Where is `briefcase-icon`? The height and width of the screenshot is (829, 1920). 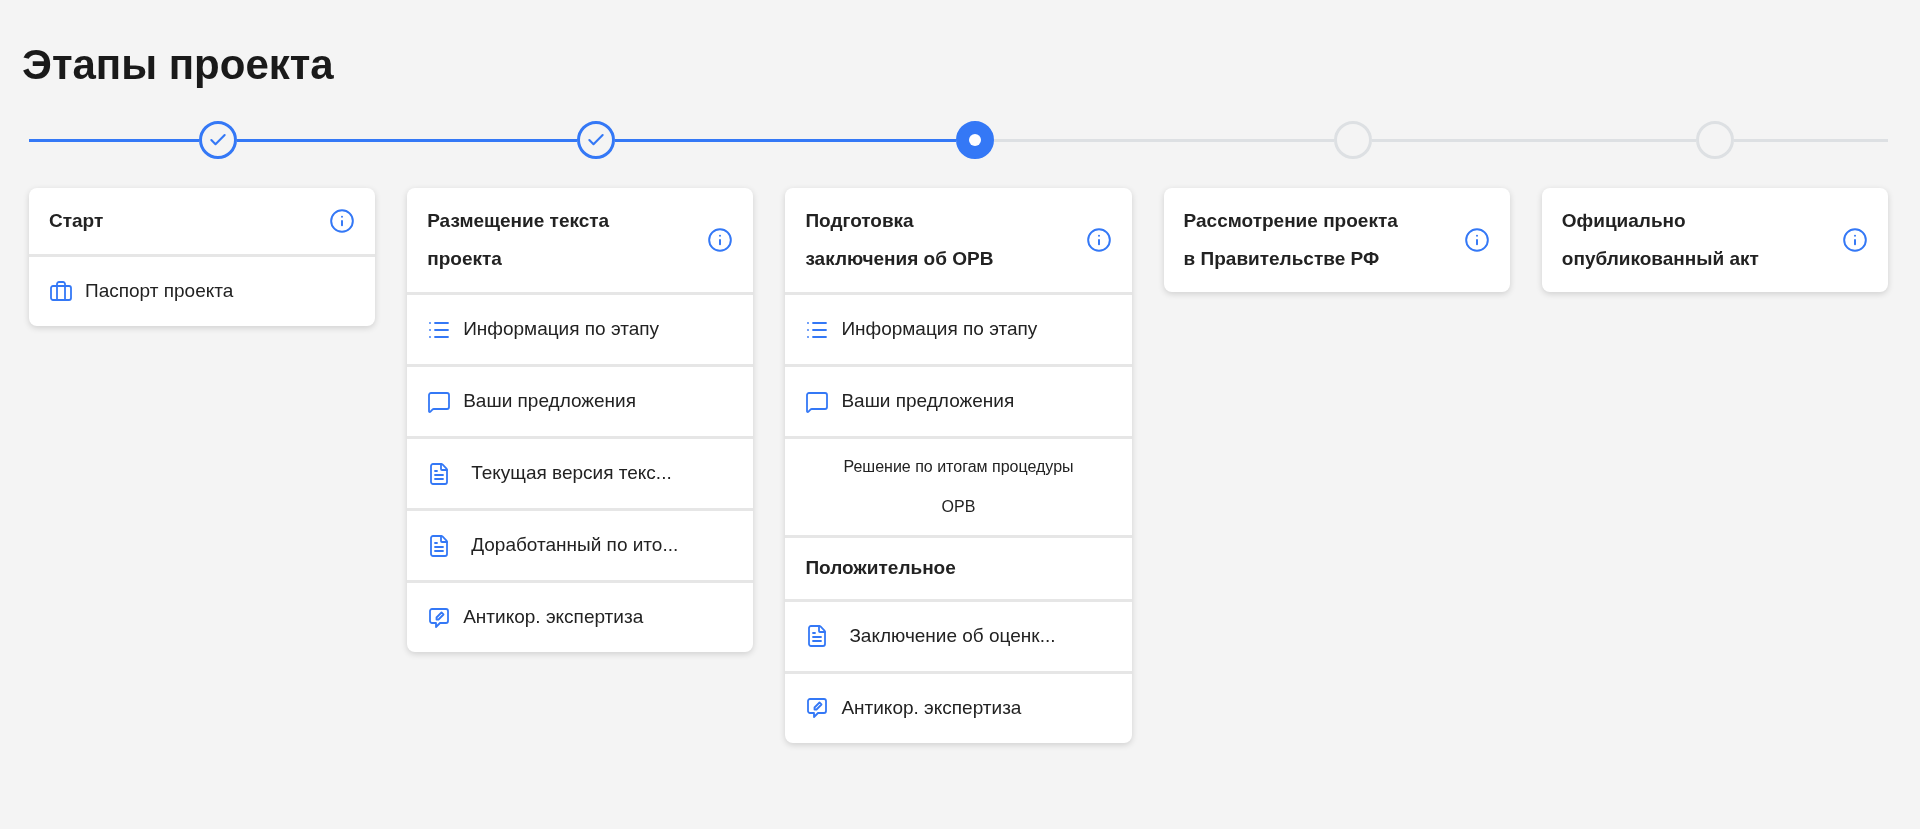 briefcase-icon is located at coordinates (61, 291).